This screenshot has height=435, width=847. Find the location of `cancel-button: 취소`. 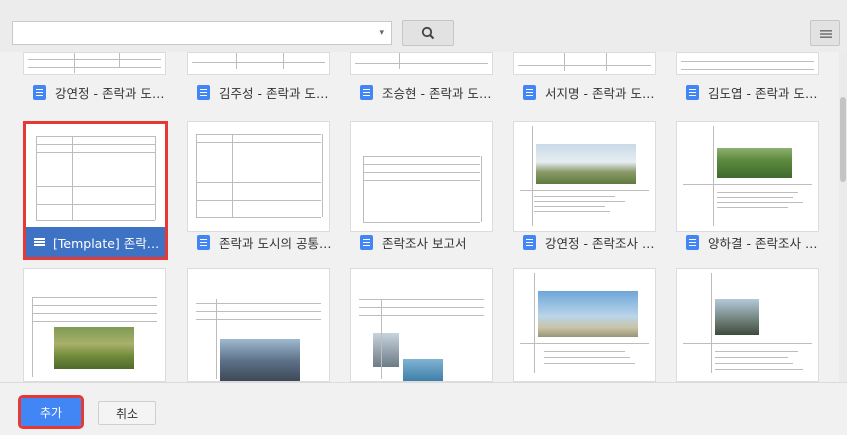

cancel-button: 취소 is located at coordinates (127, 413).